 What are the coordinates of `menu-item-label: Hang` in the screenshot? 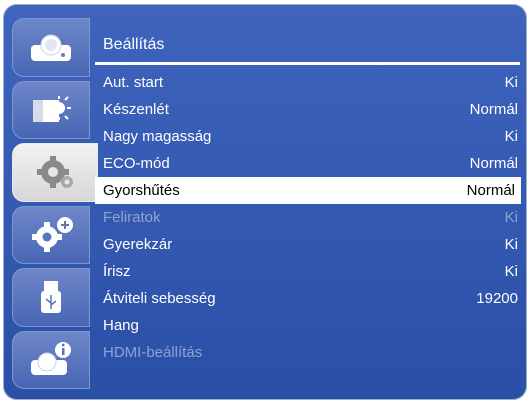 It's located at (121, 325).